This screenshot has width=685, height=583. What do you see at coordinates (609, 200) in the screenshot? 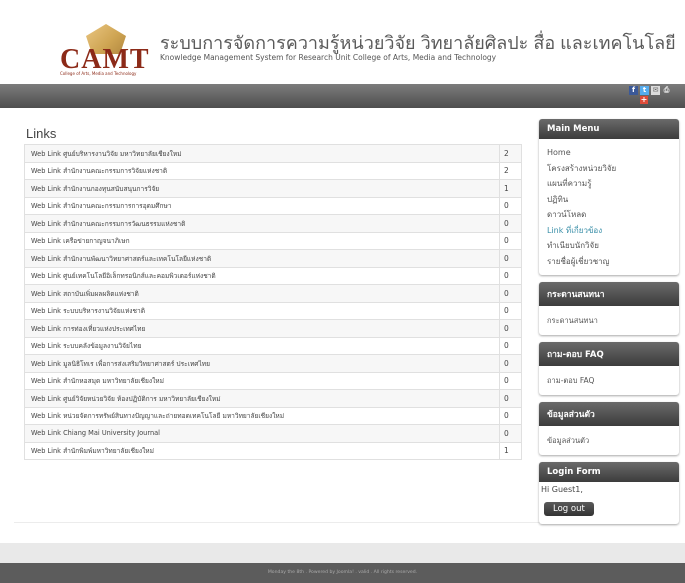
I see `main-menu-item: ปฏิทิน` at bounding box center [609, 200].